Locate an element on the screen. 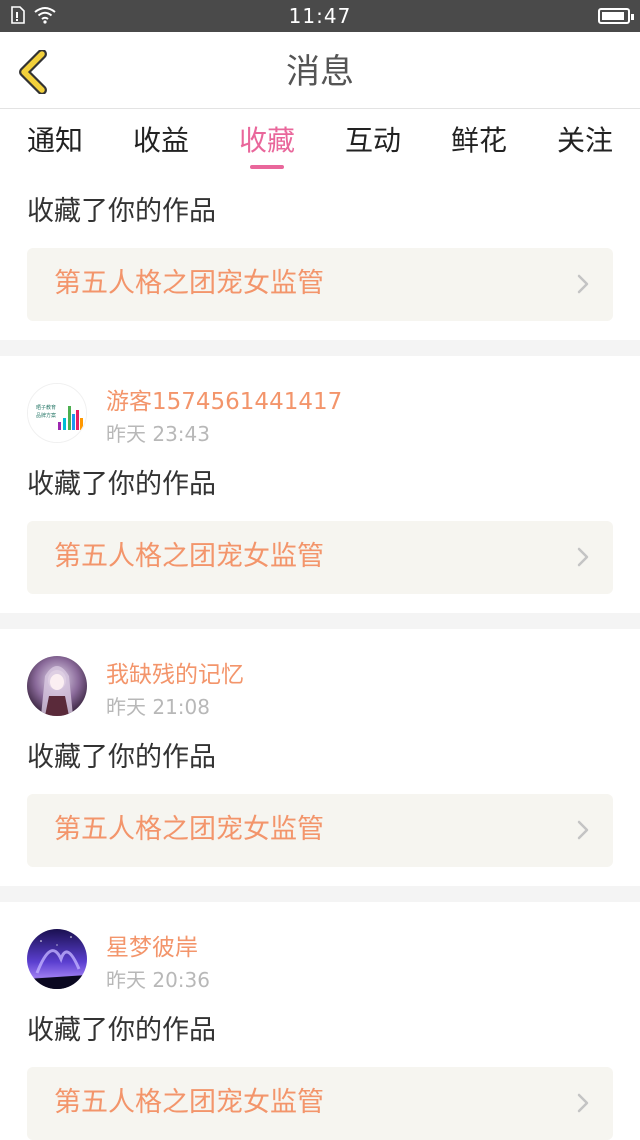 The image size is (640, 1140). tab-flowers: 鲜花 is located at coordinates (479, 141).